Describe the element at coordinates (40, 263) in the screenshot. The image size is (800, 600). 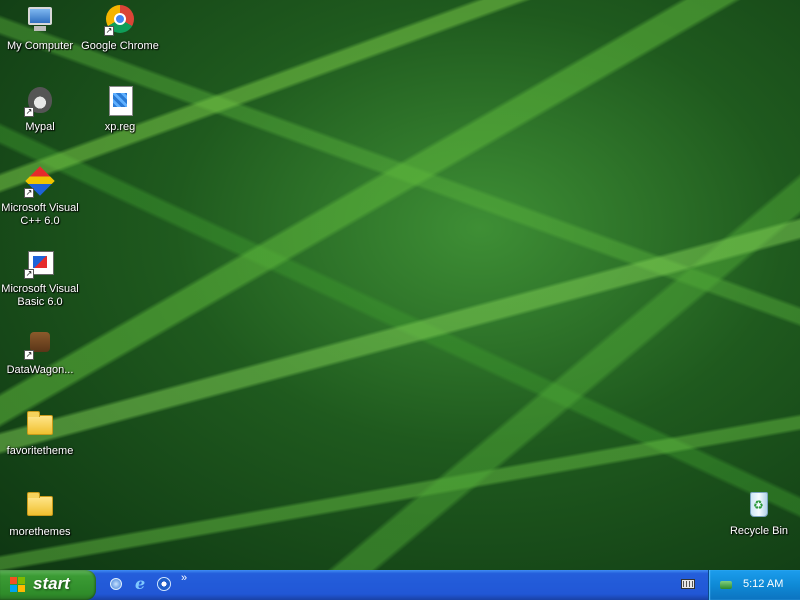
I see `visual-basic-icon: ↗` at that location.